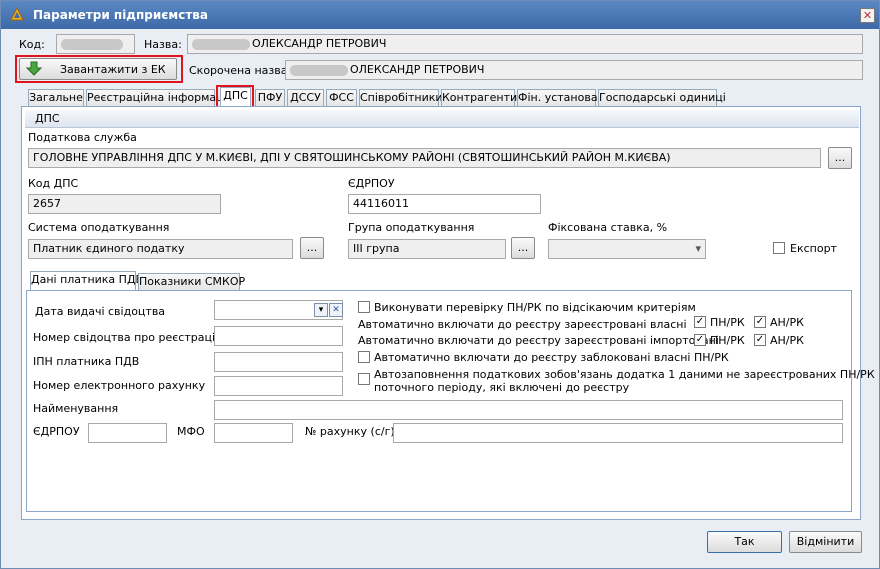 This screenshot has height=569, width=880. I want to click on name-label: Назва:, so click(163, 44).